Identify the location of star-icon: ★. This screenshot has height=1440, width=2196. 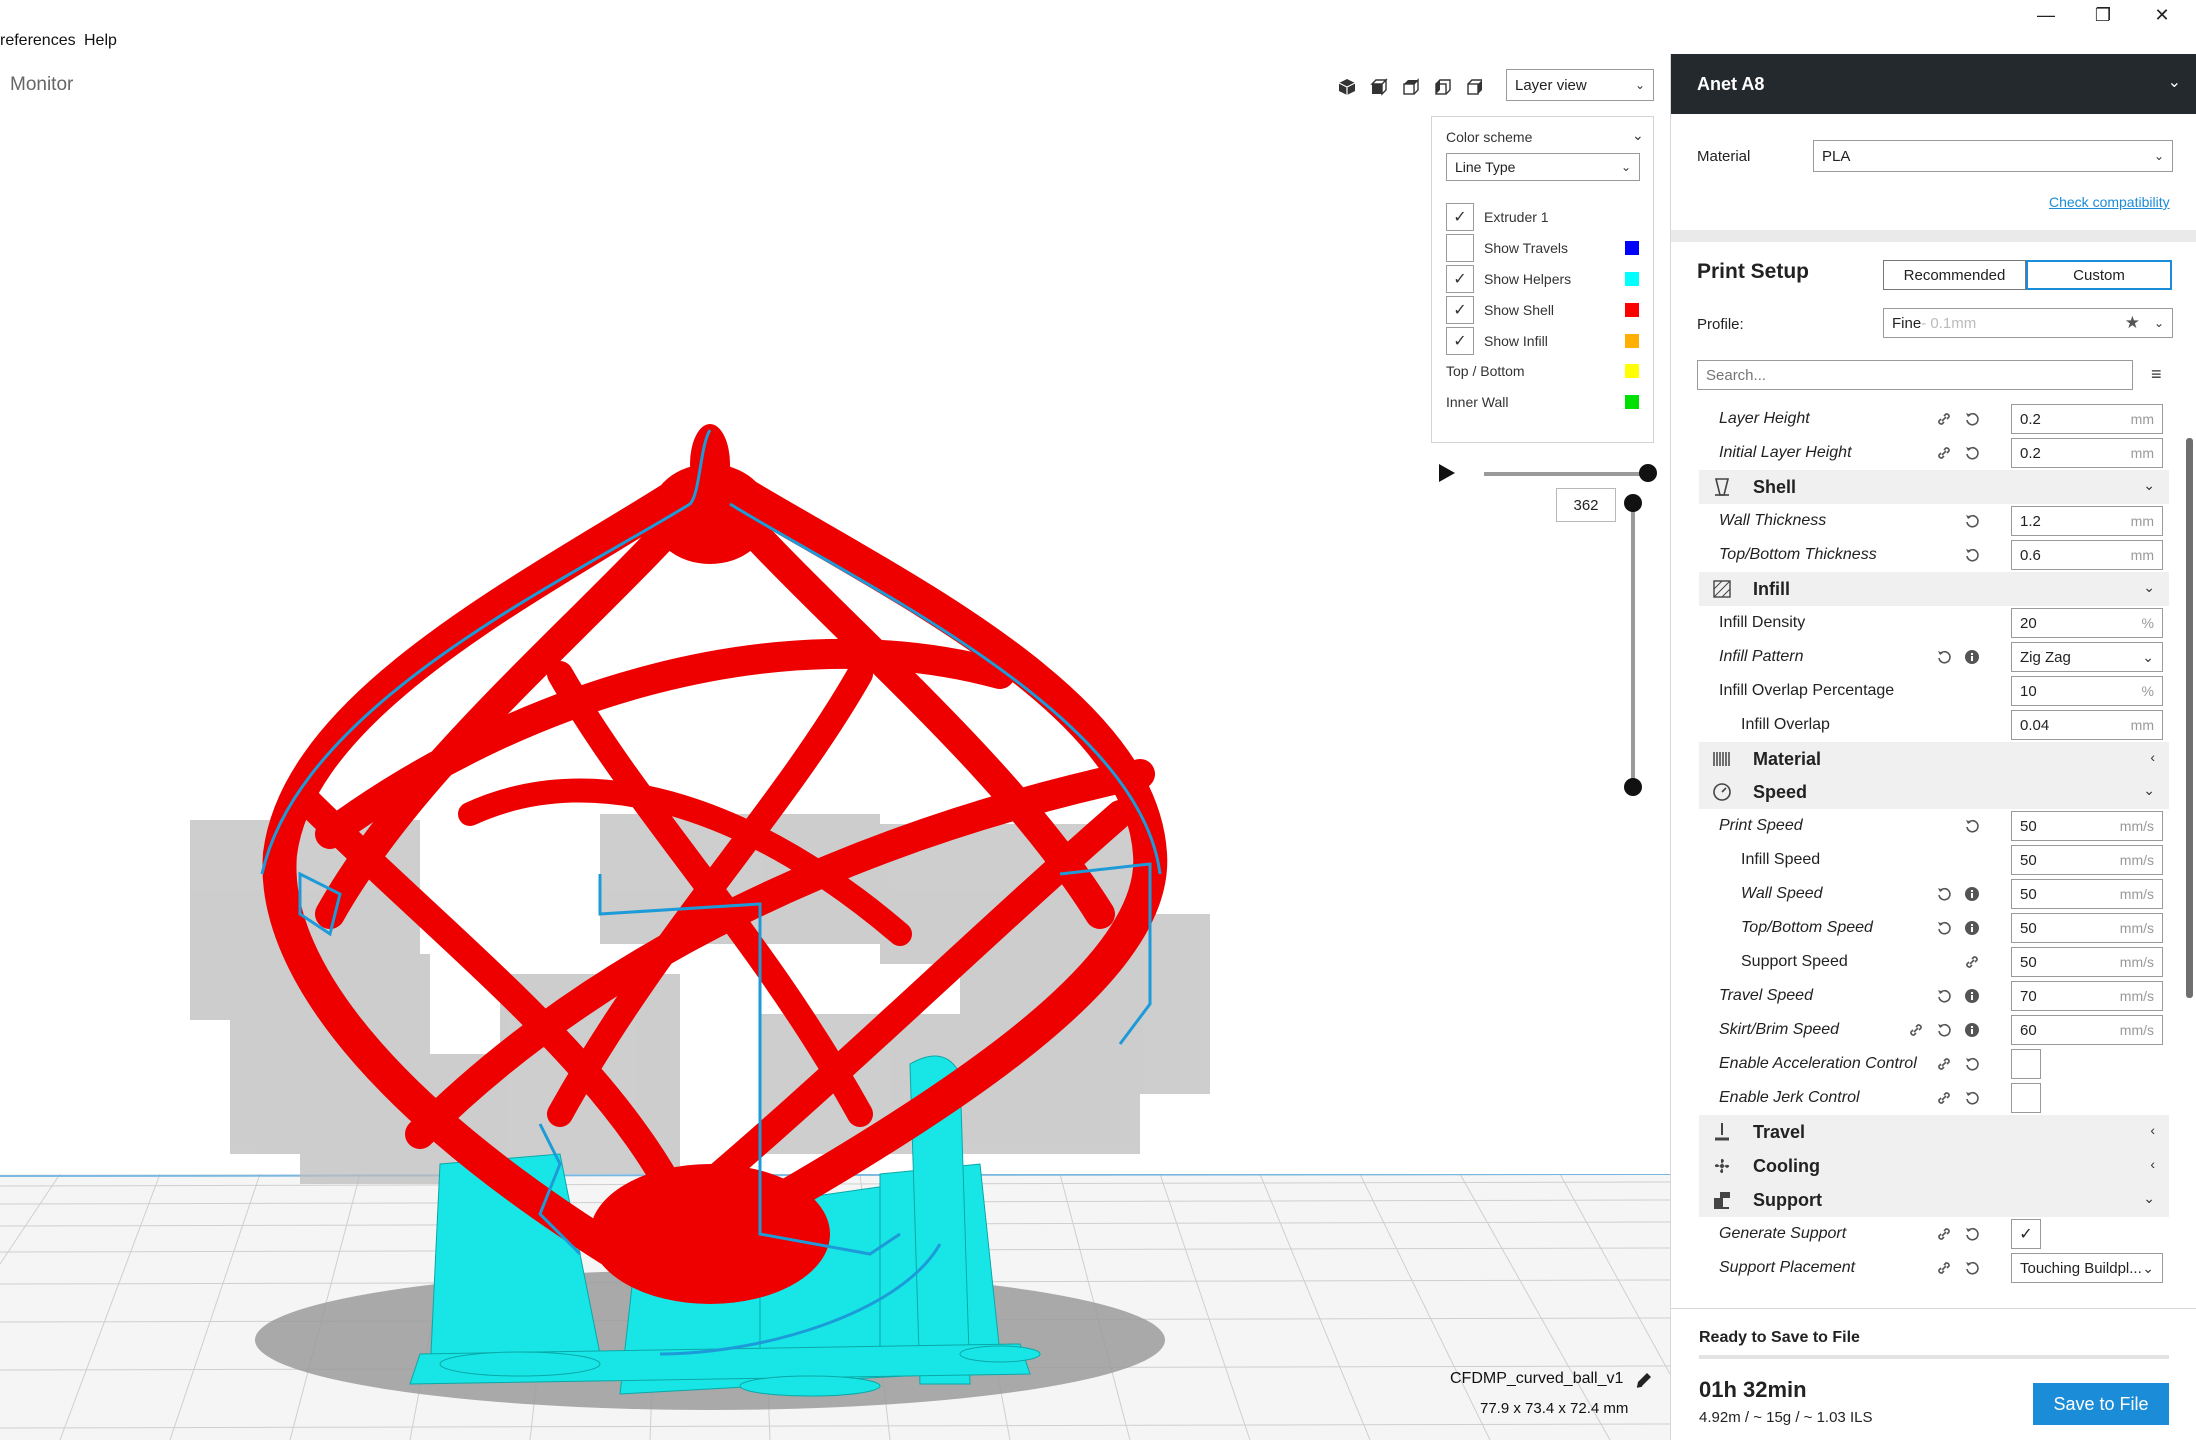
(2132, 323).